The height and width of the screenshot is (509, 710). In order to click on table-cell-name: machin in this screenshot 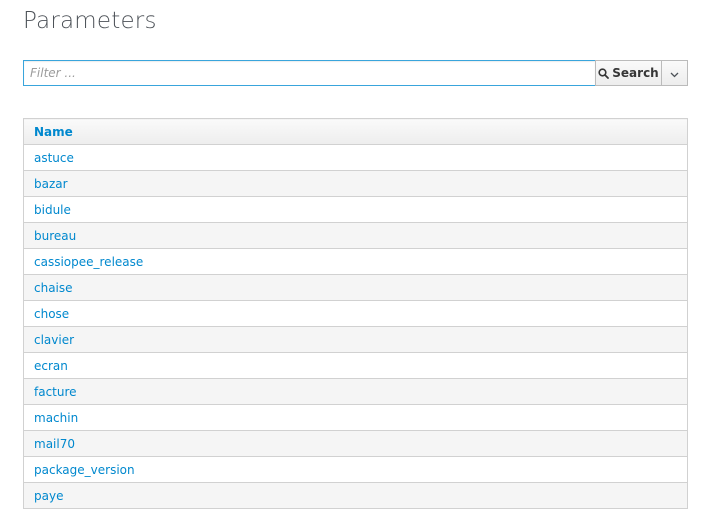, I will do `click(355, 417)`.